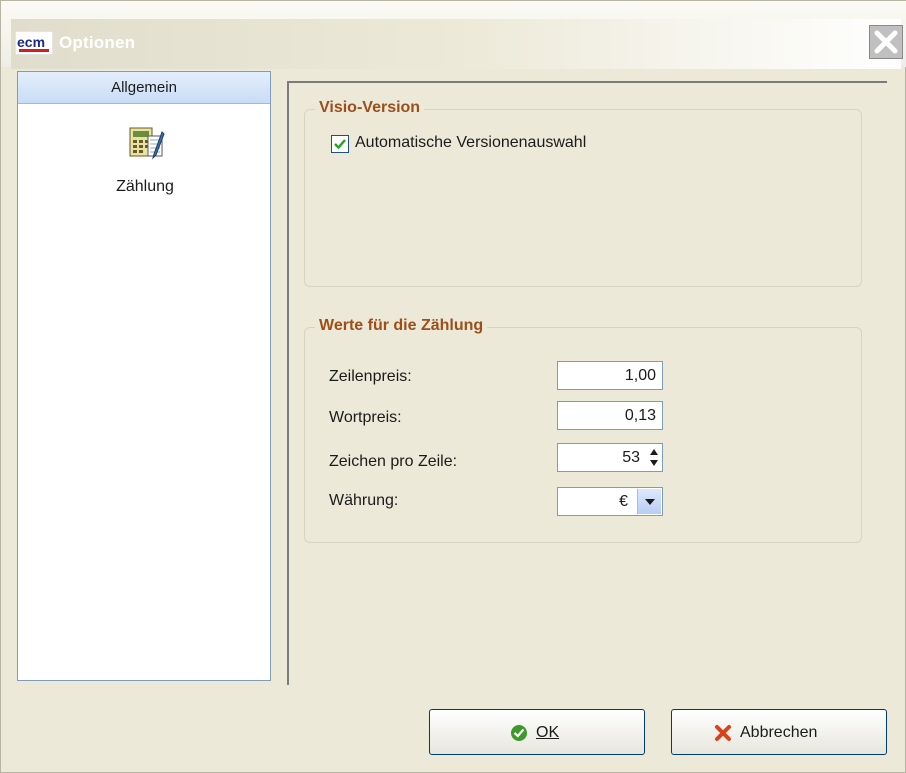  What do you see at coordinates (610, 501) in the screenshot?
I see `currency-select: €` at bounding box center [610, 501].